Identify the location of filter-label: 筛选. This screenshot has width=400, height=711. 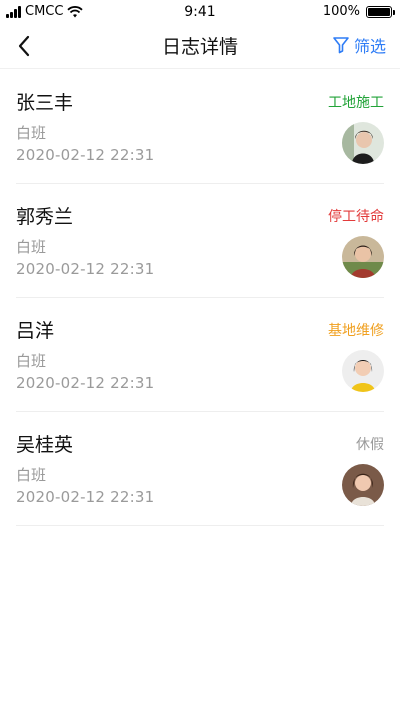
(369, 46).